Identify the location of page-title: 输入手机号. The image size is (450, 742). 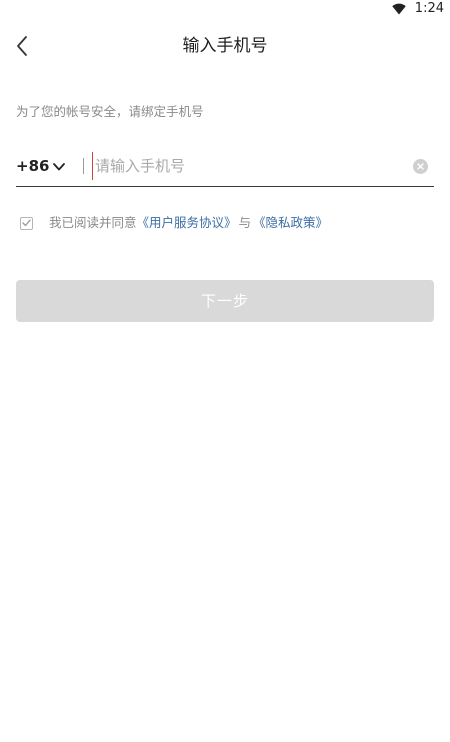
(225, 46).